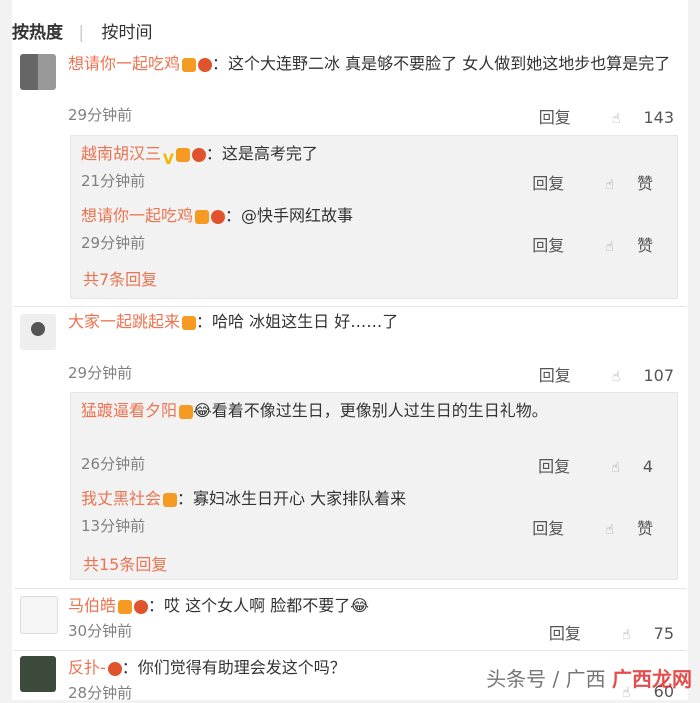 The height and width of the screenshot is (703, 700). Describe the element at coordinates (663, 633) in the screenshot. I see `like-count: 75` at that location.